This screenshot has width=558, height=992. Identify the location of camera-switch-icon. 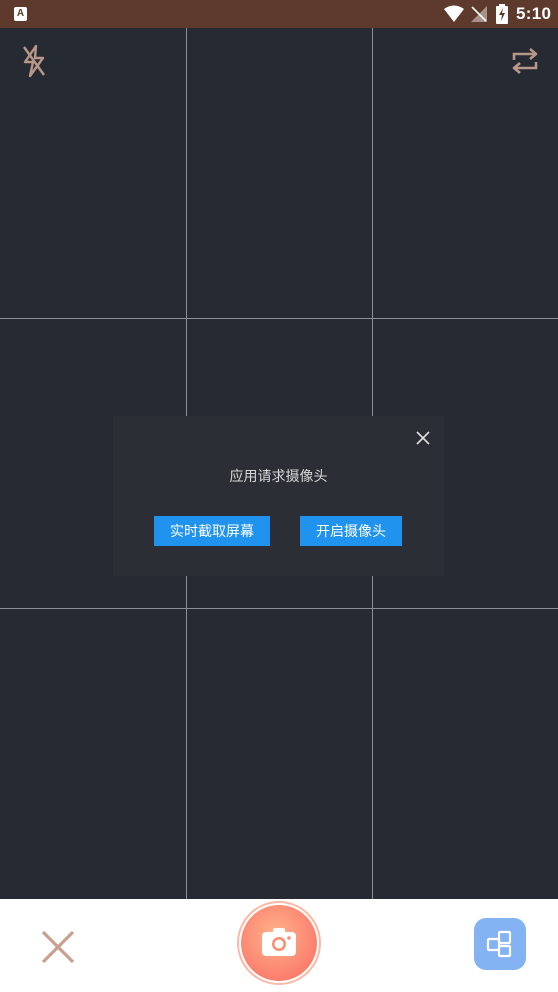
(525, 61).